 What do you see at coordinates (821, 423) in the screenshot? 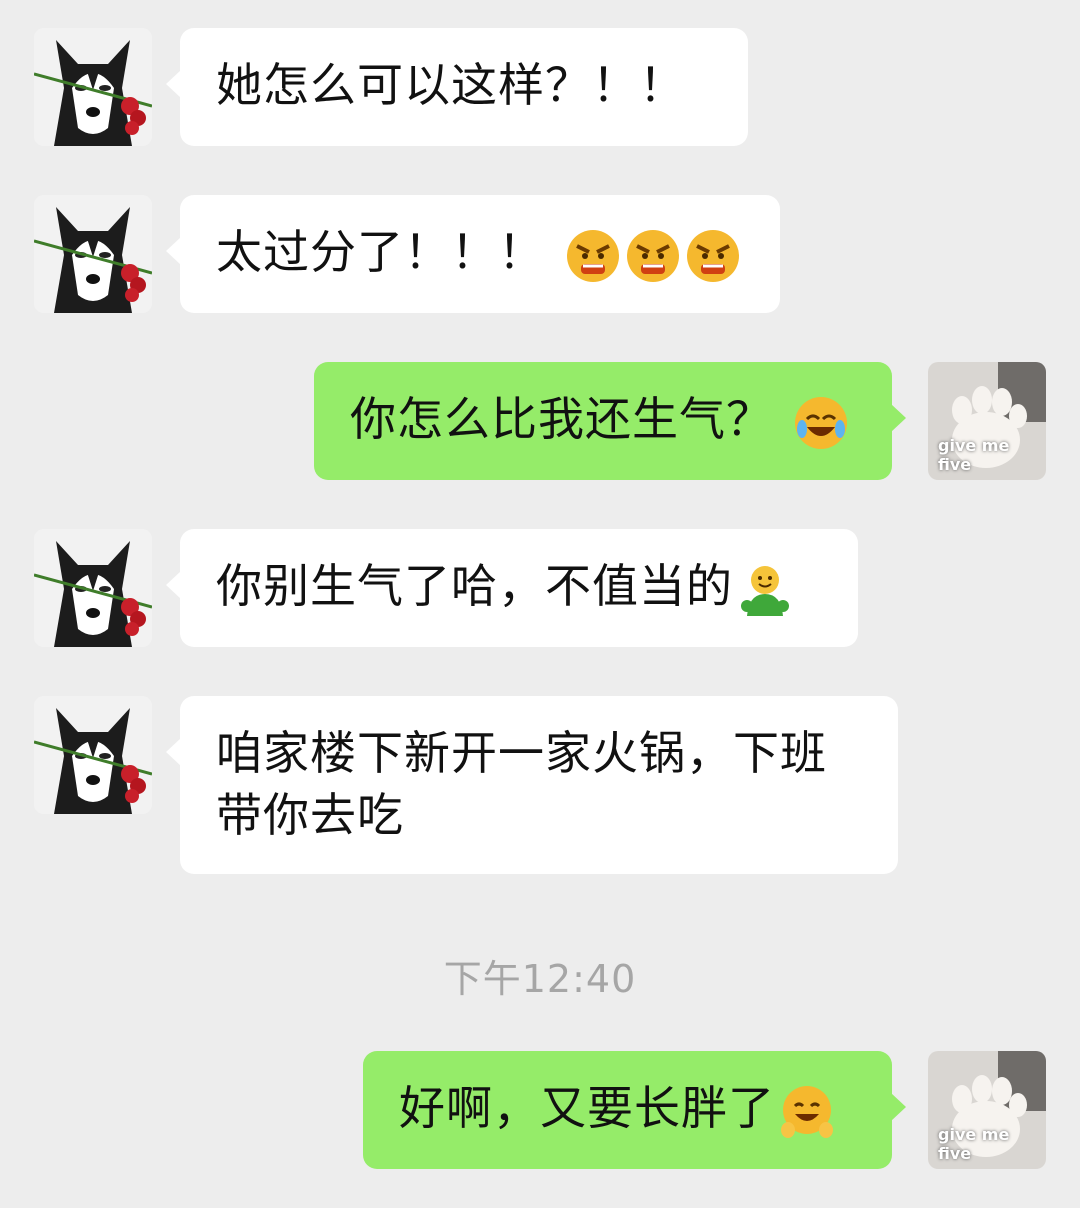
I see `laughing-crying-face-icon` at bounding box center [821, 423].